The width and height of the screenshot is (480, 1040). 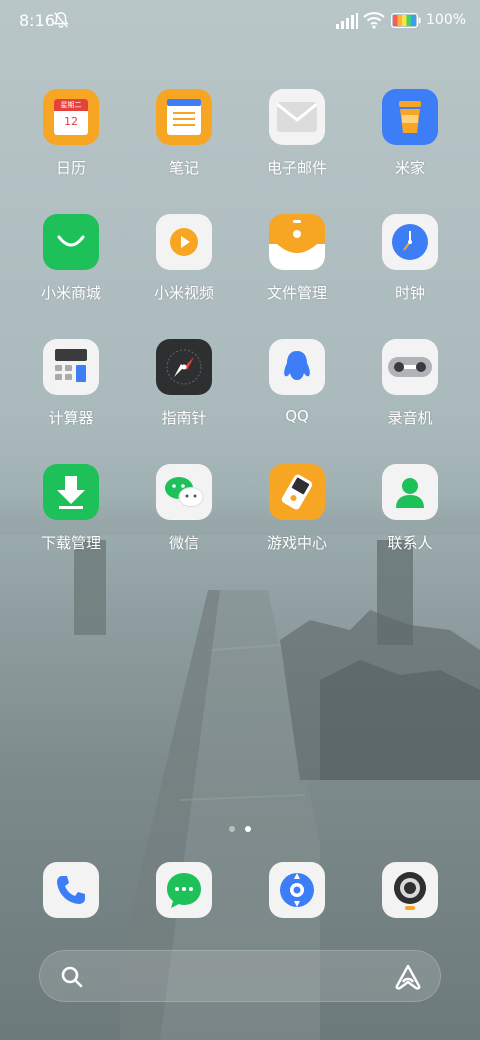 I want to click on app-label: 电子邮件, so click(x=296, y=168).